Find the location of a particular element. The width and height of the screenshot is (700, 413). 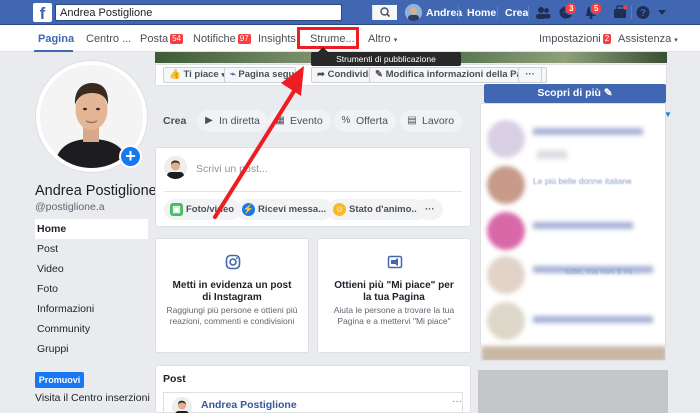

annotation-arrow is located at coordinates (258, 142).